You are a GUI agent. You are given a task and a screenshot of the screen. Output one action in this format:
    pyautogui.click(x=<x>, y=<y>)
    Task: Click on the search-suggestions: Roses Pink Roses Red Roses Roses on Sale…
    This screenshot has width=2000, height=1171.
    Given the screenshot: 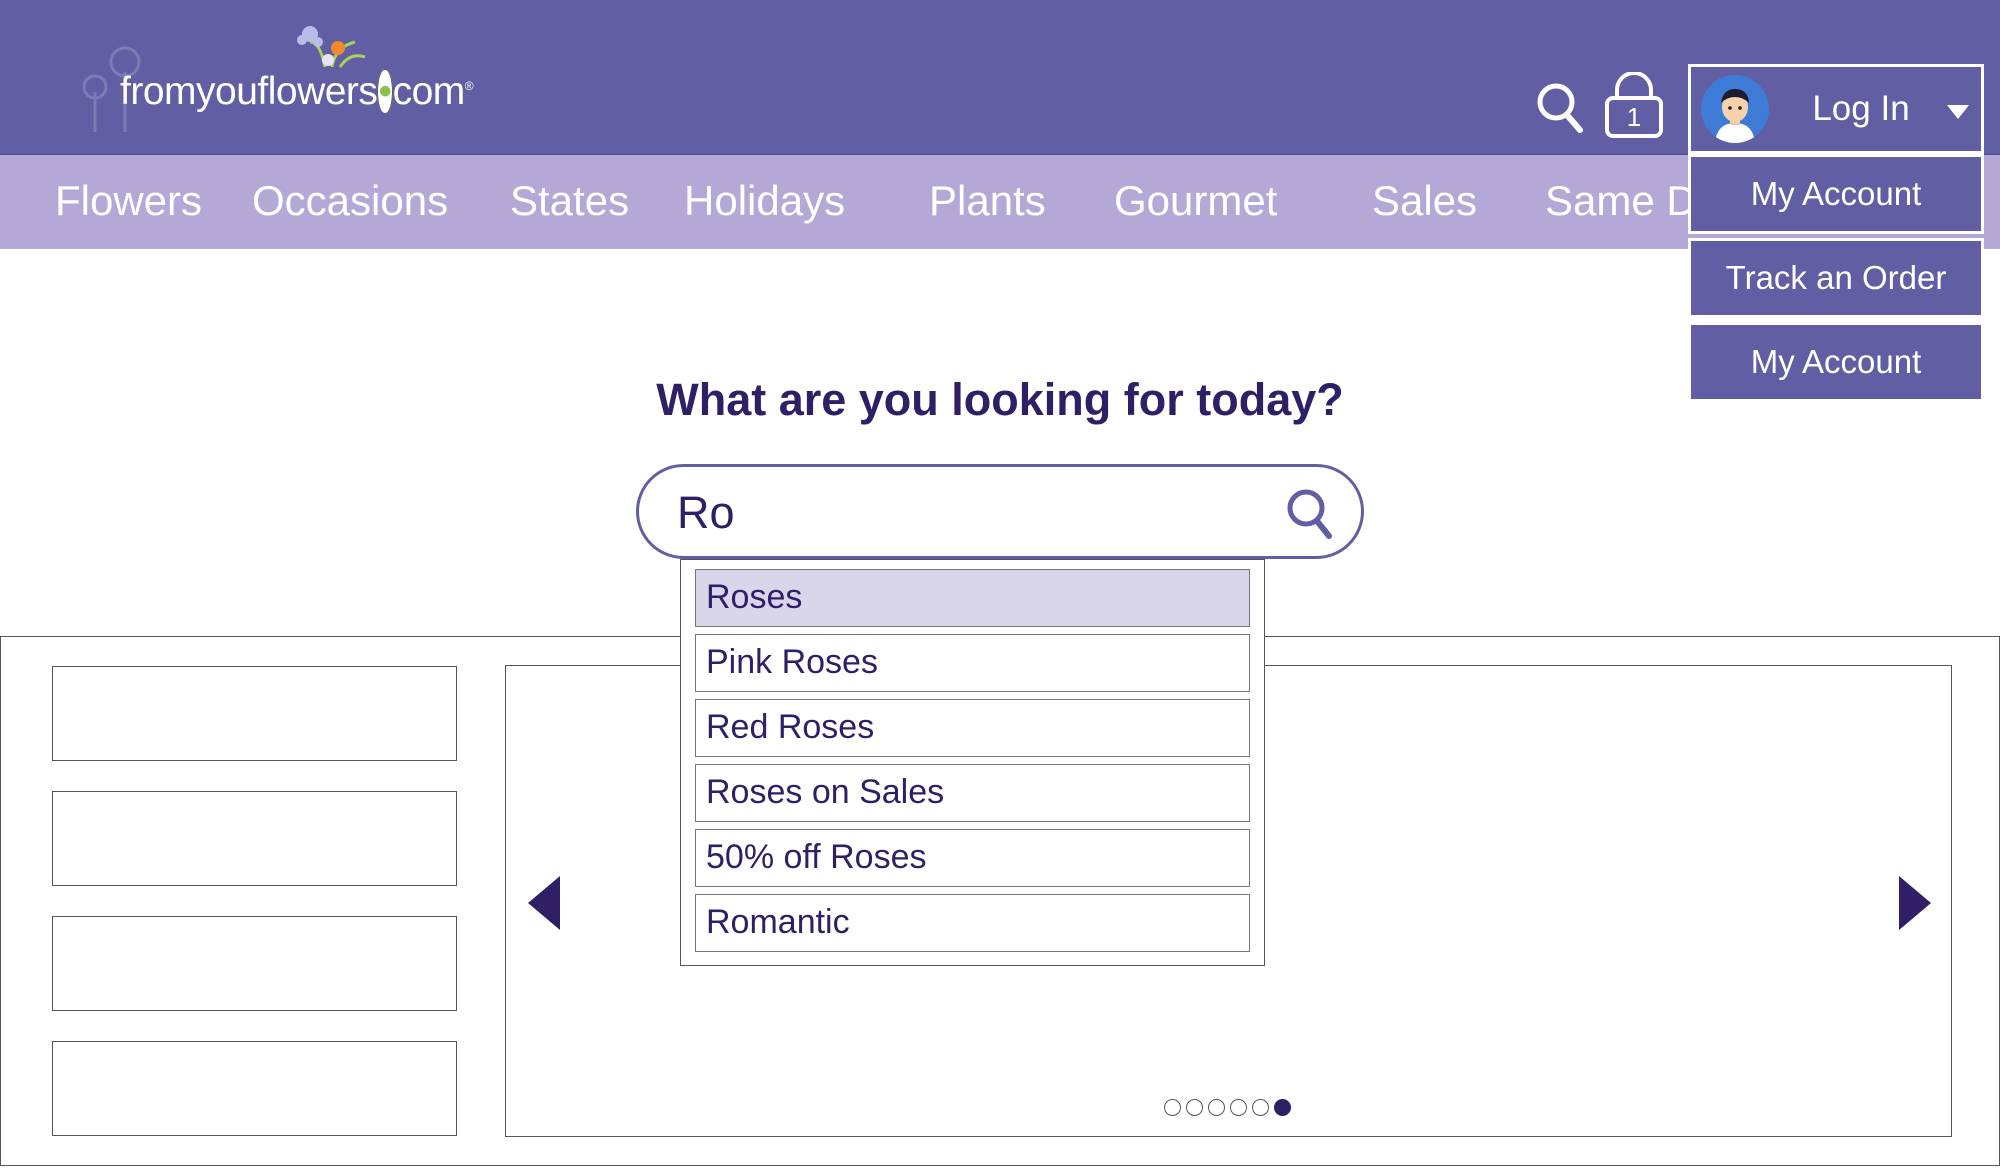 What is the action you would take?
    pyautogui.click(x=972, y=762)
    